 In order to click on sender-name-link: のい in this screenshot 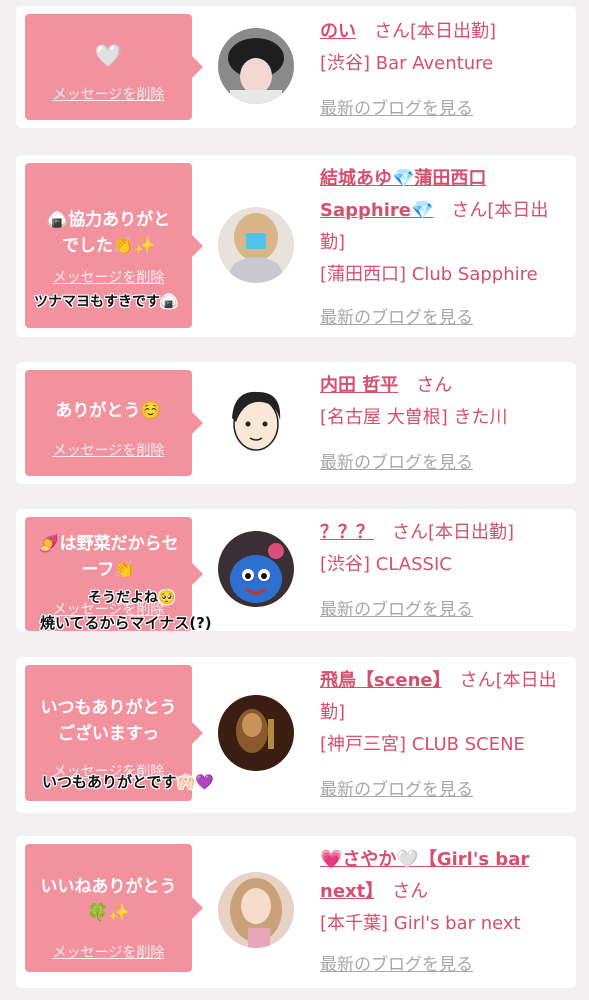, I will do `click(338, 31)`.